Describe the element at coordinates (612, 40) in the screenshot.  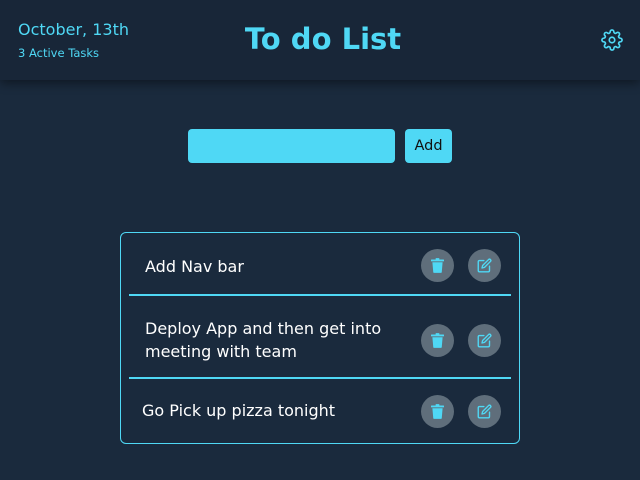
I see `gear-icon` at that location.